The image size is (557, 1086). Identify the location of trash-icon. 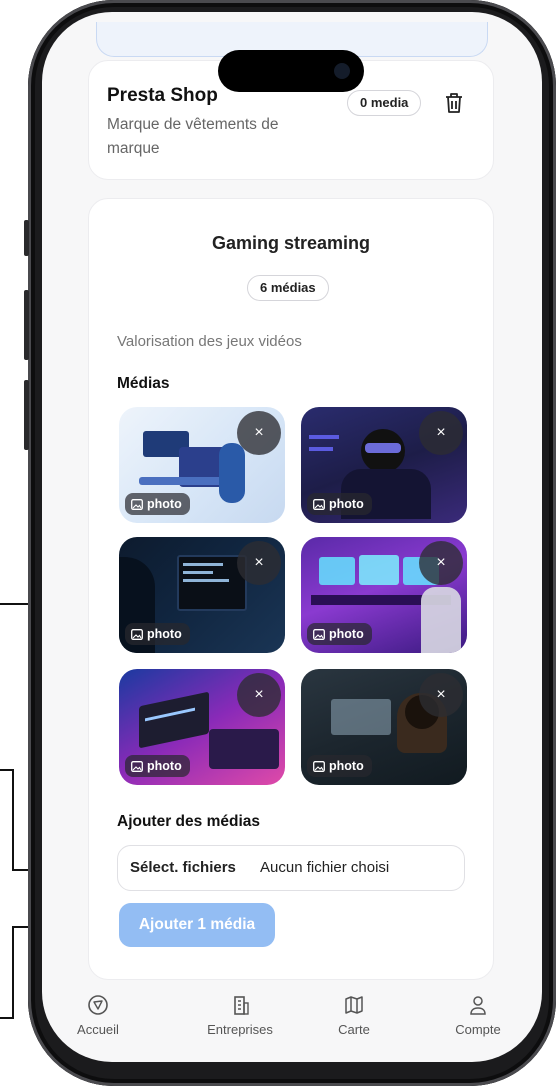
(454, 103).